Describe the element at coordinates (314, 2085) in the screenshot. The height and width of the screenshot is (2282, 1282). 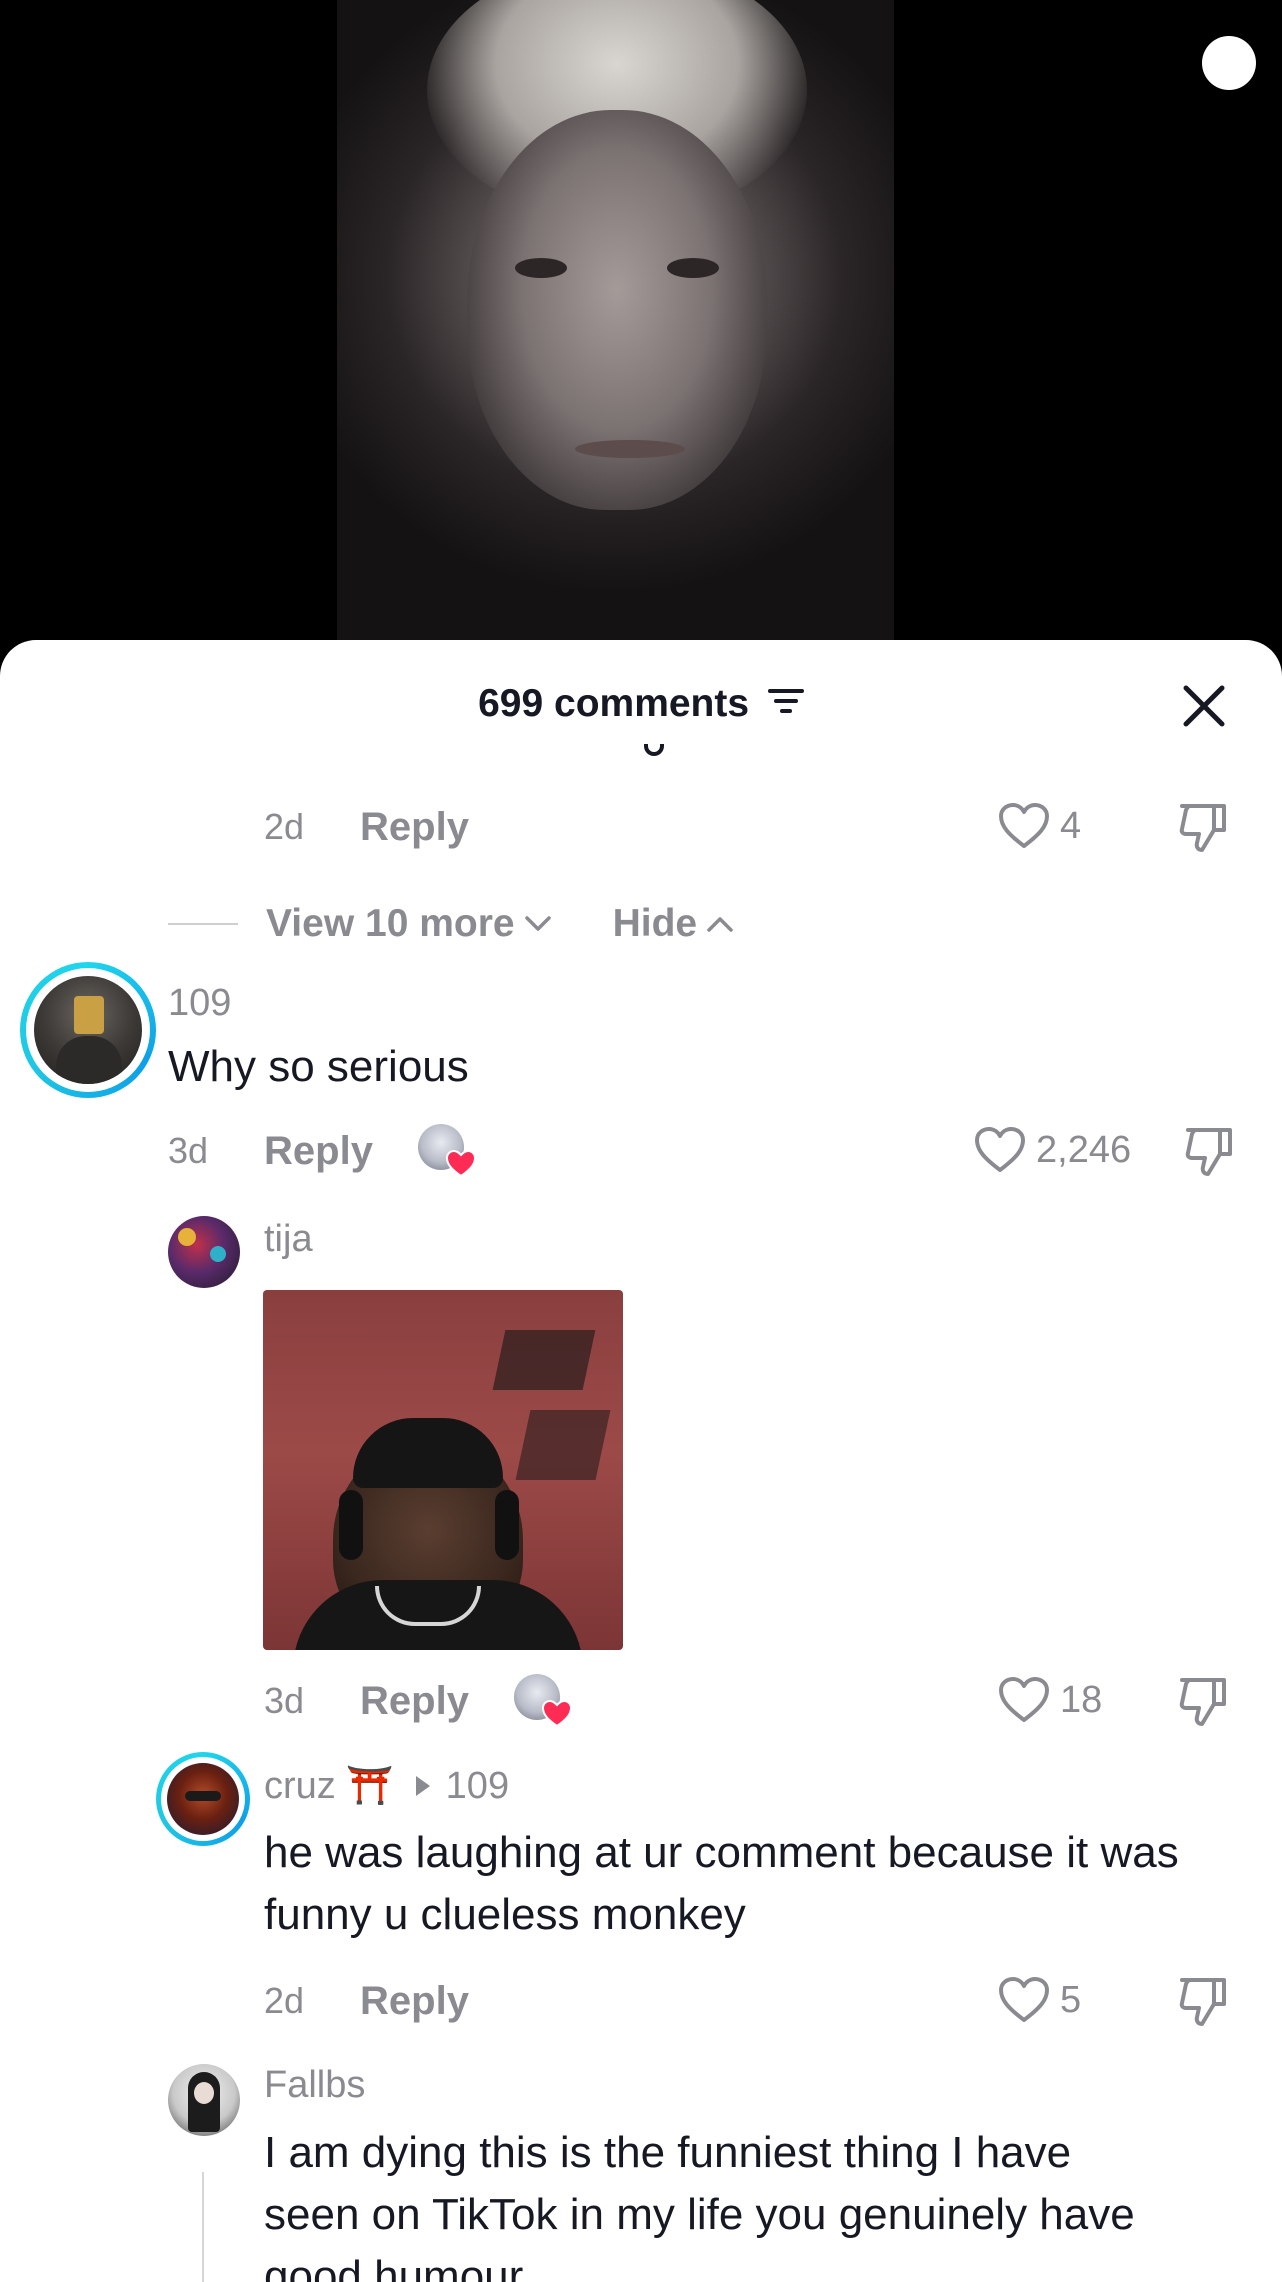
I see `comment-username: Fallbs` at that location.